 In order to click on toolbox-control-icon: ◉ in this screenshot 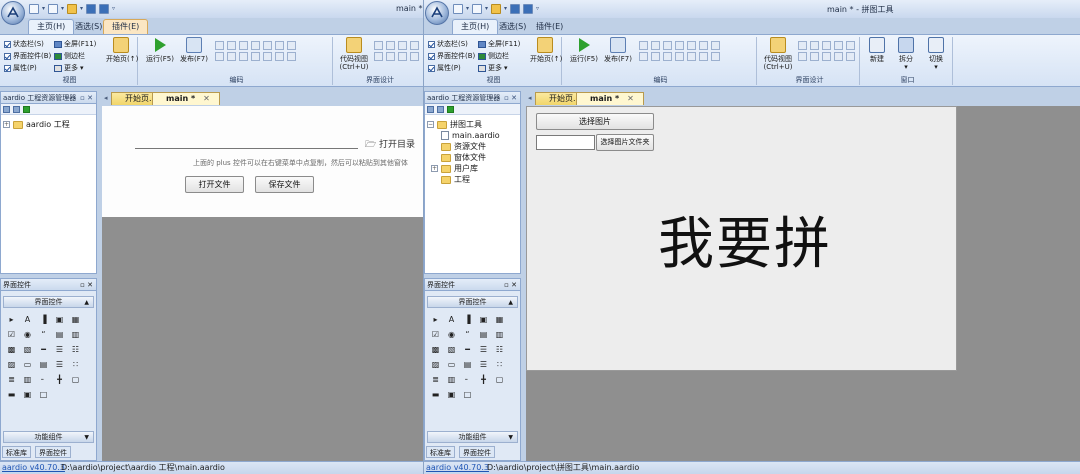, I will do `click(451, 335)`.